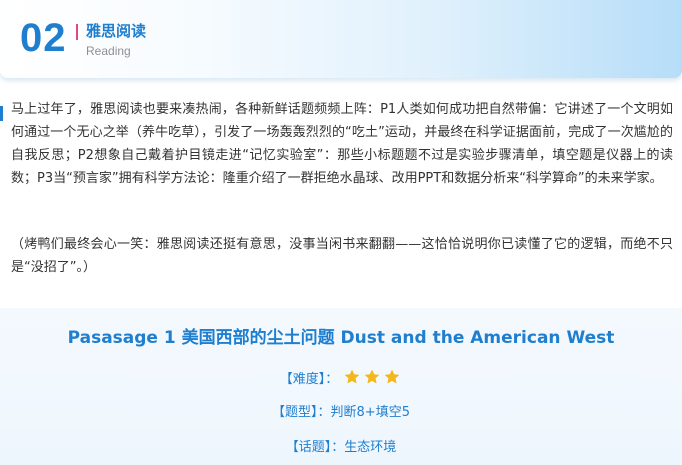 This screenshot has width=682, height=465. What do you see at coordinates (77, 32) in the screenshot?
I see `header-separator` at bounding box center [77, 32].